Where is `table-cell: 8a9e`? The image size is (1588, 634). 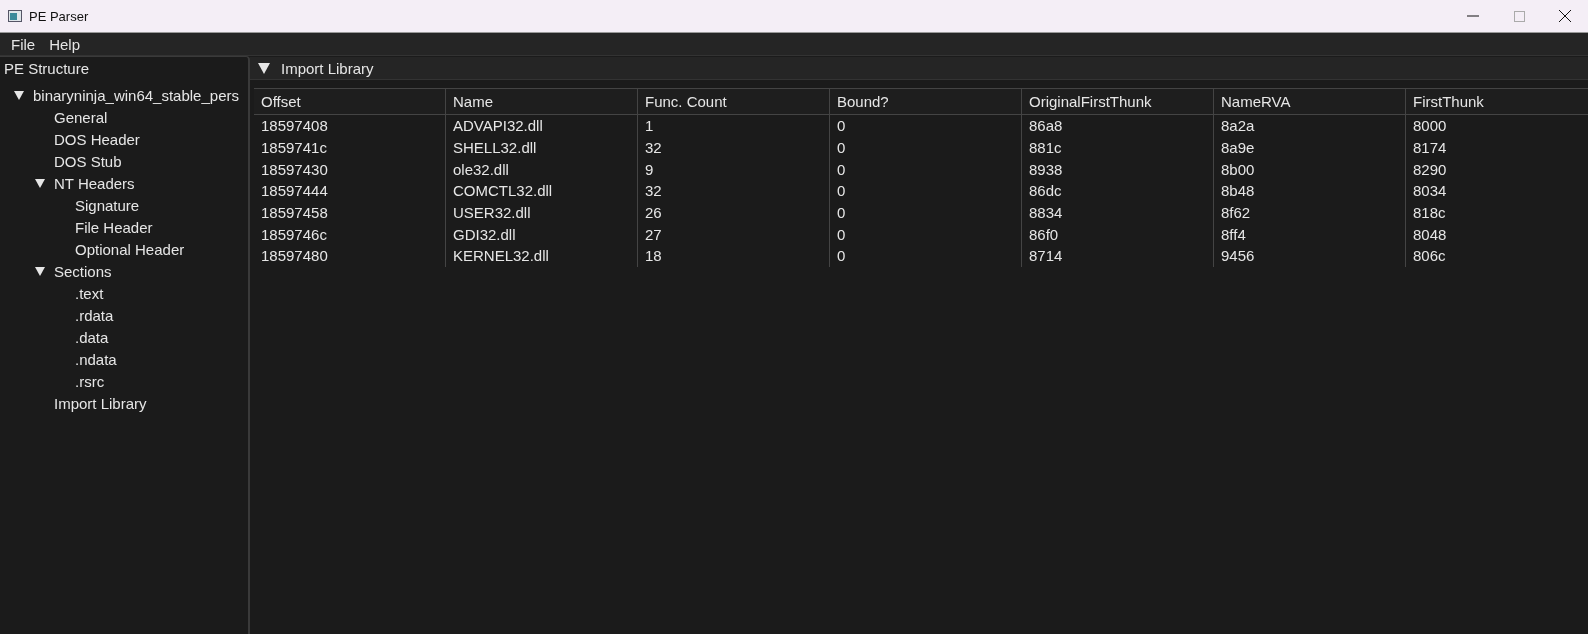 table-cell: 8a9e is located at coordinates (1310, 147).